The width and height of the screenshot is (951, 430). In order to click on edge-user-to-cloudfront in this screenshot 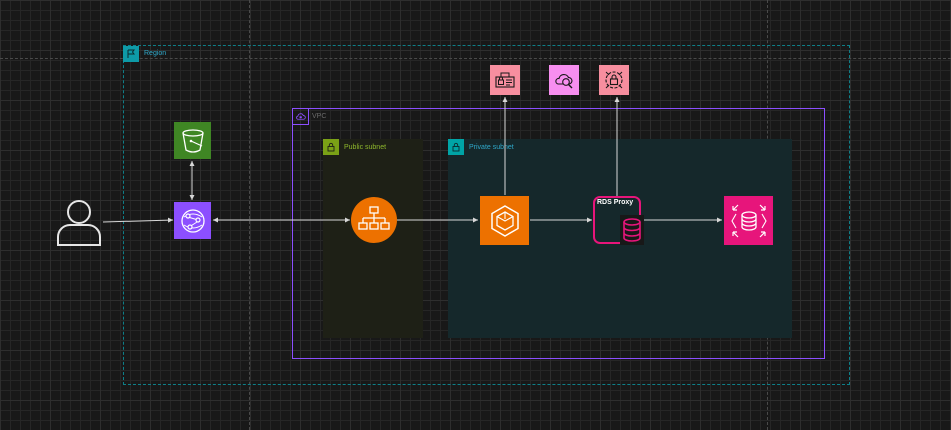, I will do `click(138, 220)`.